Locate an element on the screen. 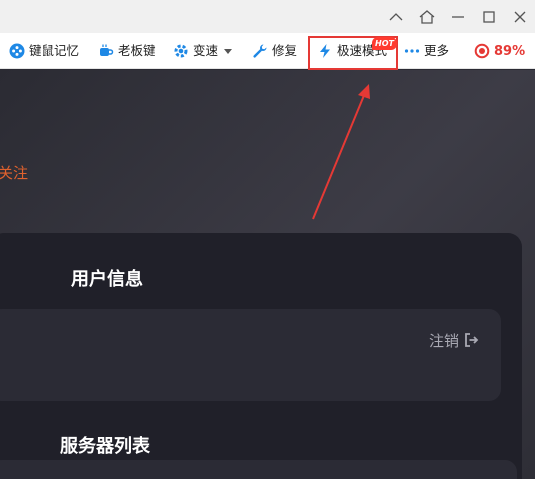 The image size is (535, 479). window-controls is located at coordinates (457, 16).